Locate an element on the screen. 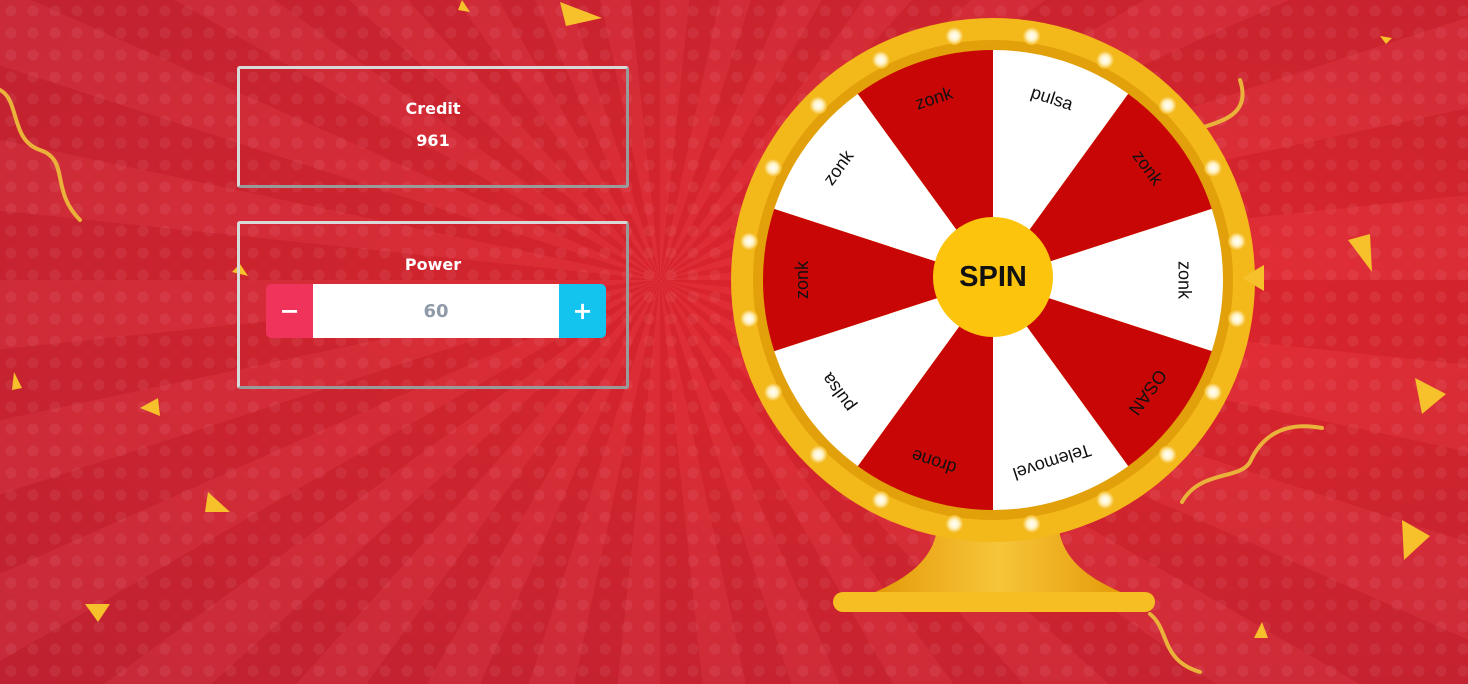 Image resolution: width=1468 pixels, height=684 pixels. decrease-power-button: − is located at coordinates (289, 311).